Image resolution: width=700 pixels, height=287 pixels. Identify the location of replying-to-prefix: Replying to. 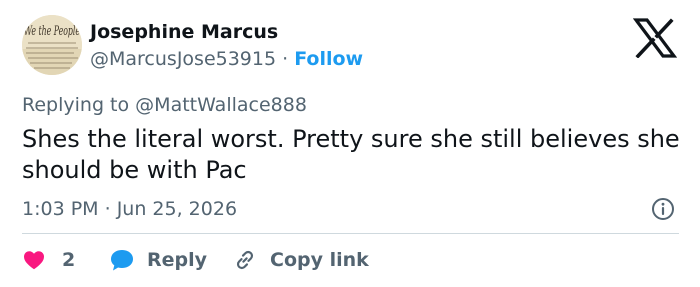
(76, 105).